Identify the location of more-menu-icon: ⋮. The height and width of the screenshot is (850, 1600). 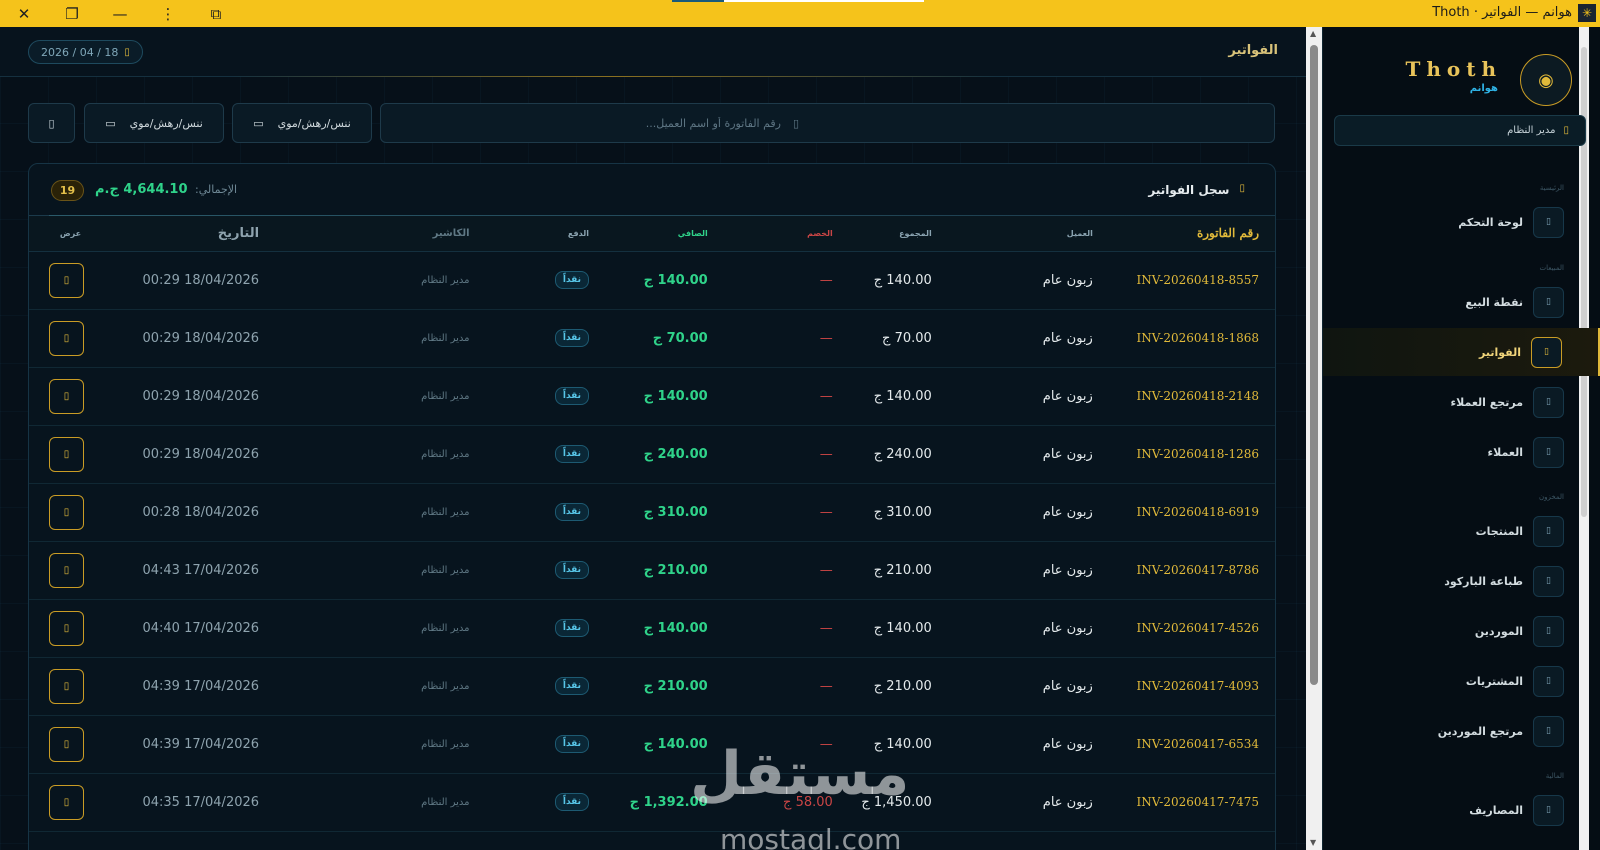
(168, 13).